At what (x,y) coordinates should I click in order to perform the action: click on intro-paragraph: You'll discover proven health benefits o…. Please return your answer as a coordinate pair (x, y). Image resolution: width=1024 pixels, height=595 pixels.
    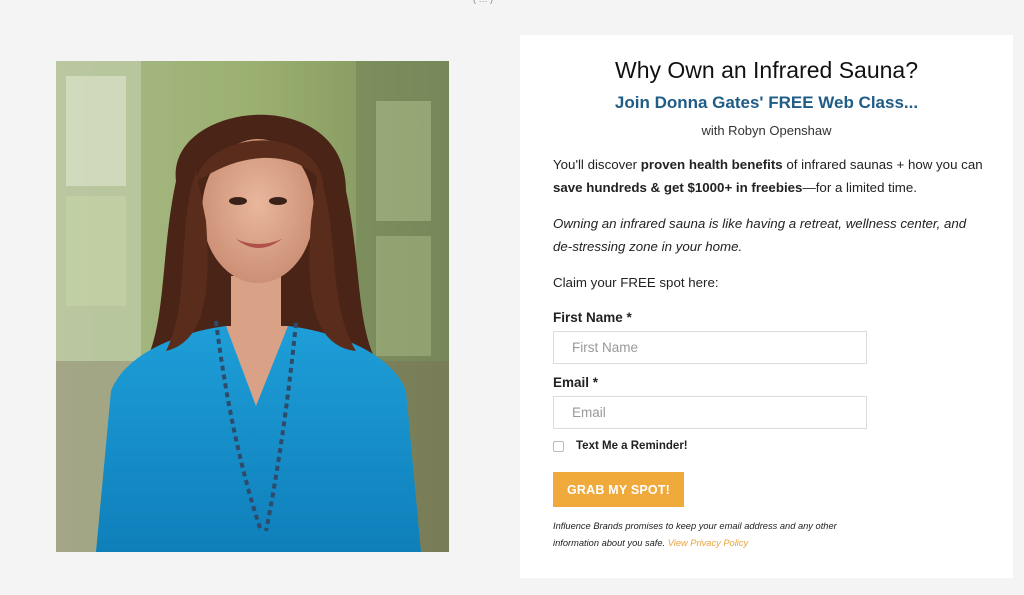
    Looking at the image, I should click on (770, 176).